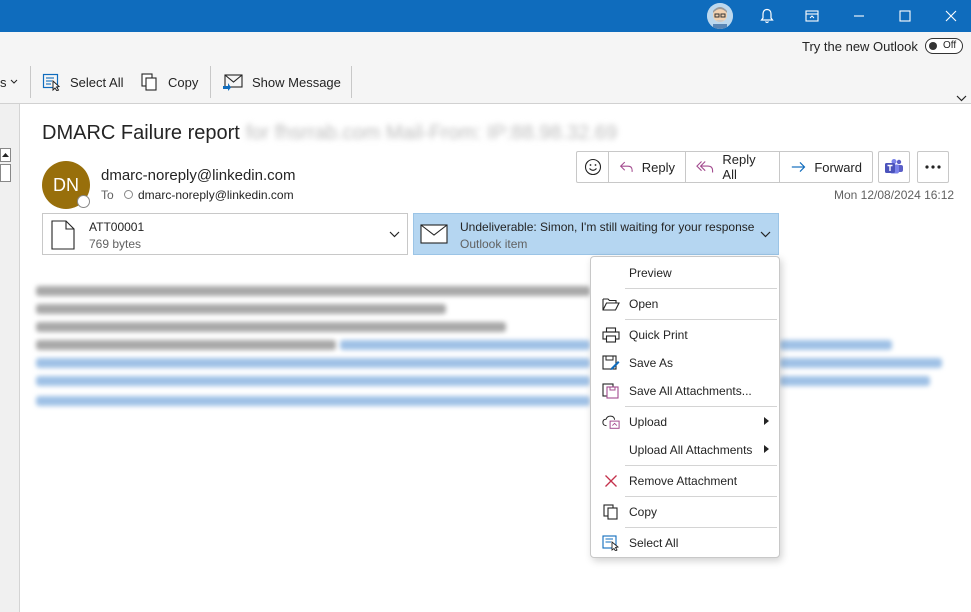 The height and width of the screenshot is (612, 971). Describe the element at coordinates (485, 46) in the screenshot. I see `new-outlook-bar: Try the new Outlook` at that location.